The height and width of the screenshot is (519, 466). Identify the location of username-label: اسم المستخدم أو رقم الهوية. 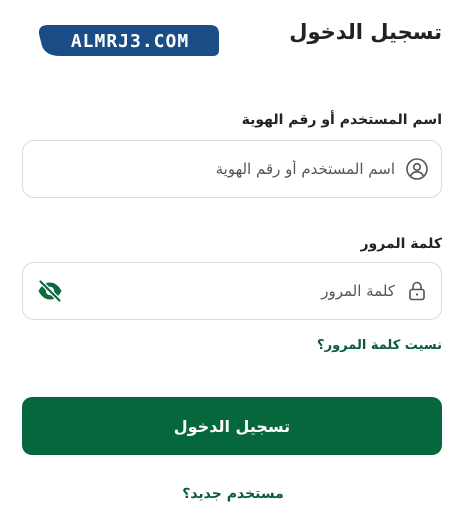
(341, 120).